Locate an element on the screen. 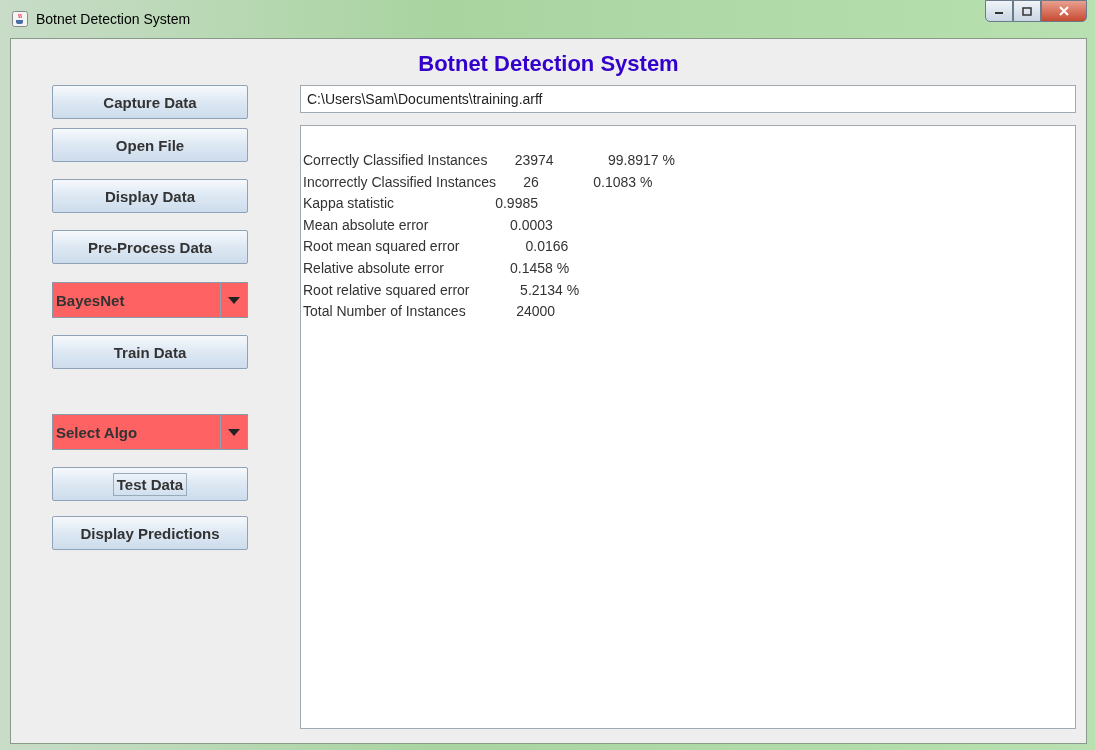  maximize-icon is located at coordinates (1027, 11).